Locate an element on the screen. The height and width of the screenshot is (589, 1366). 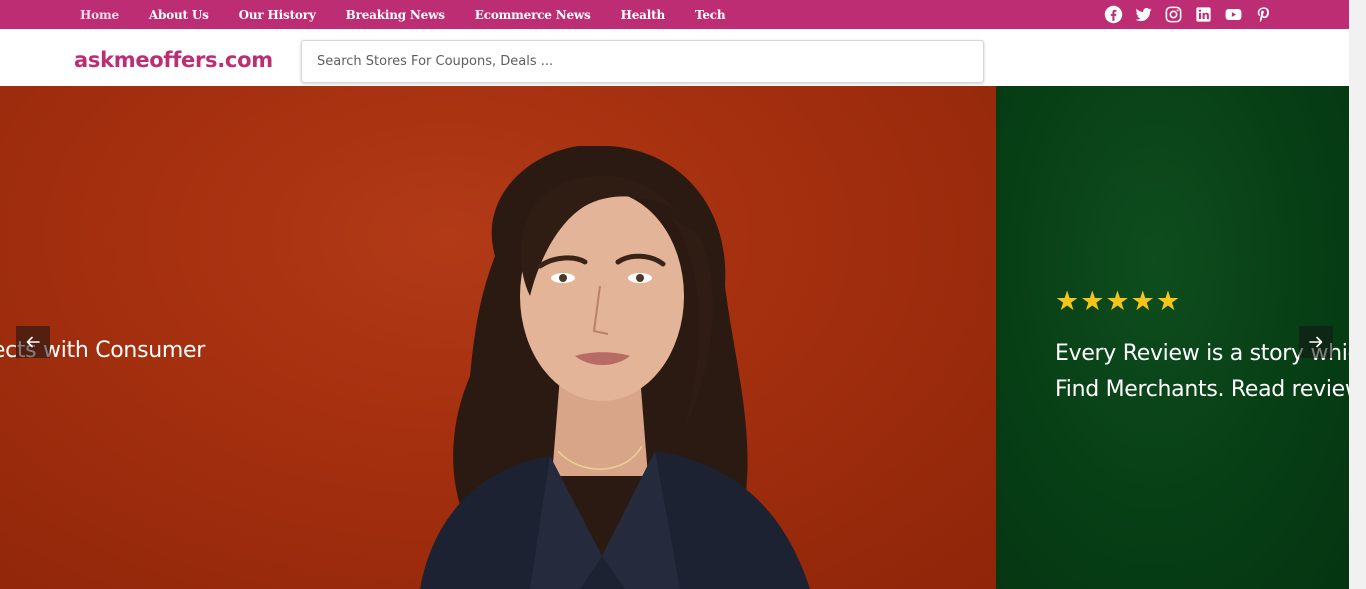
nav-tech: Tech is located at coordinates (710, 15).